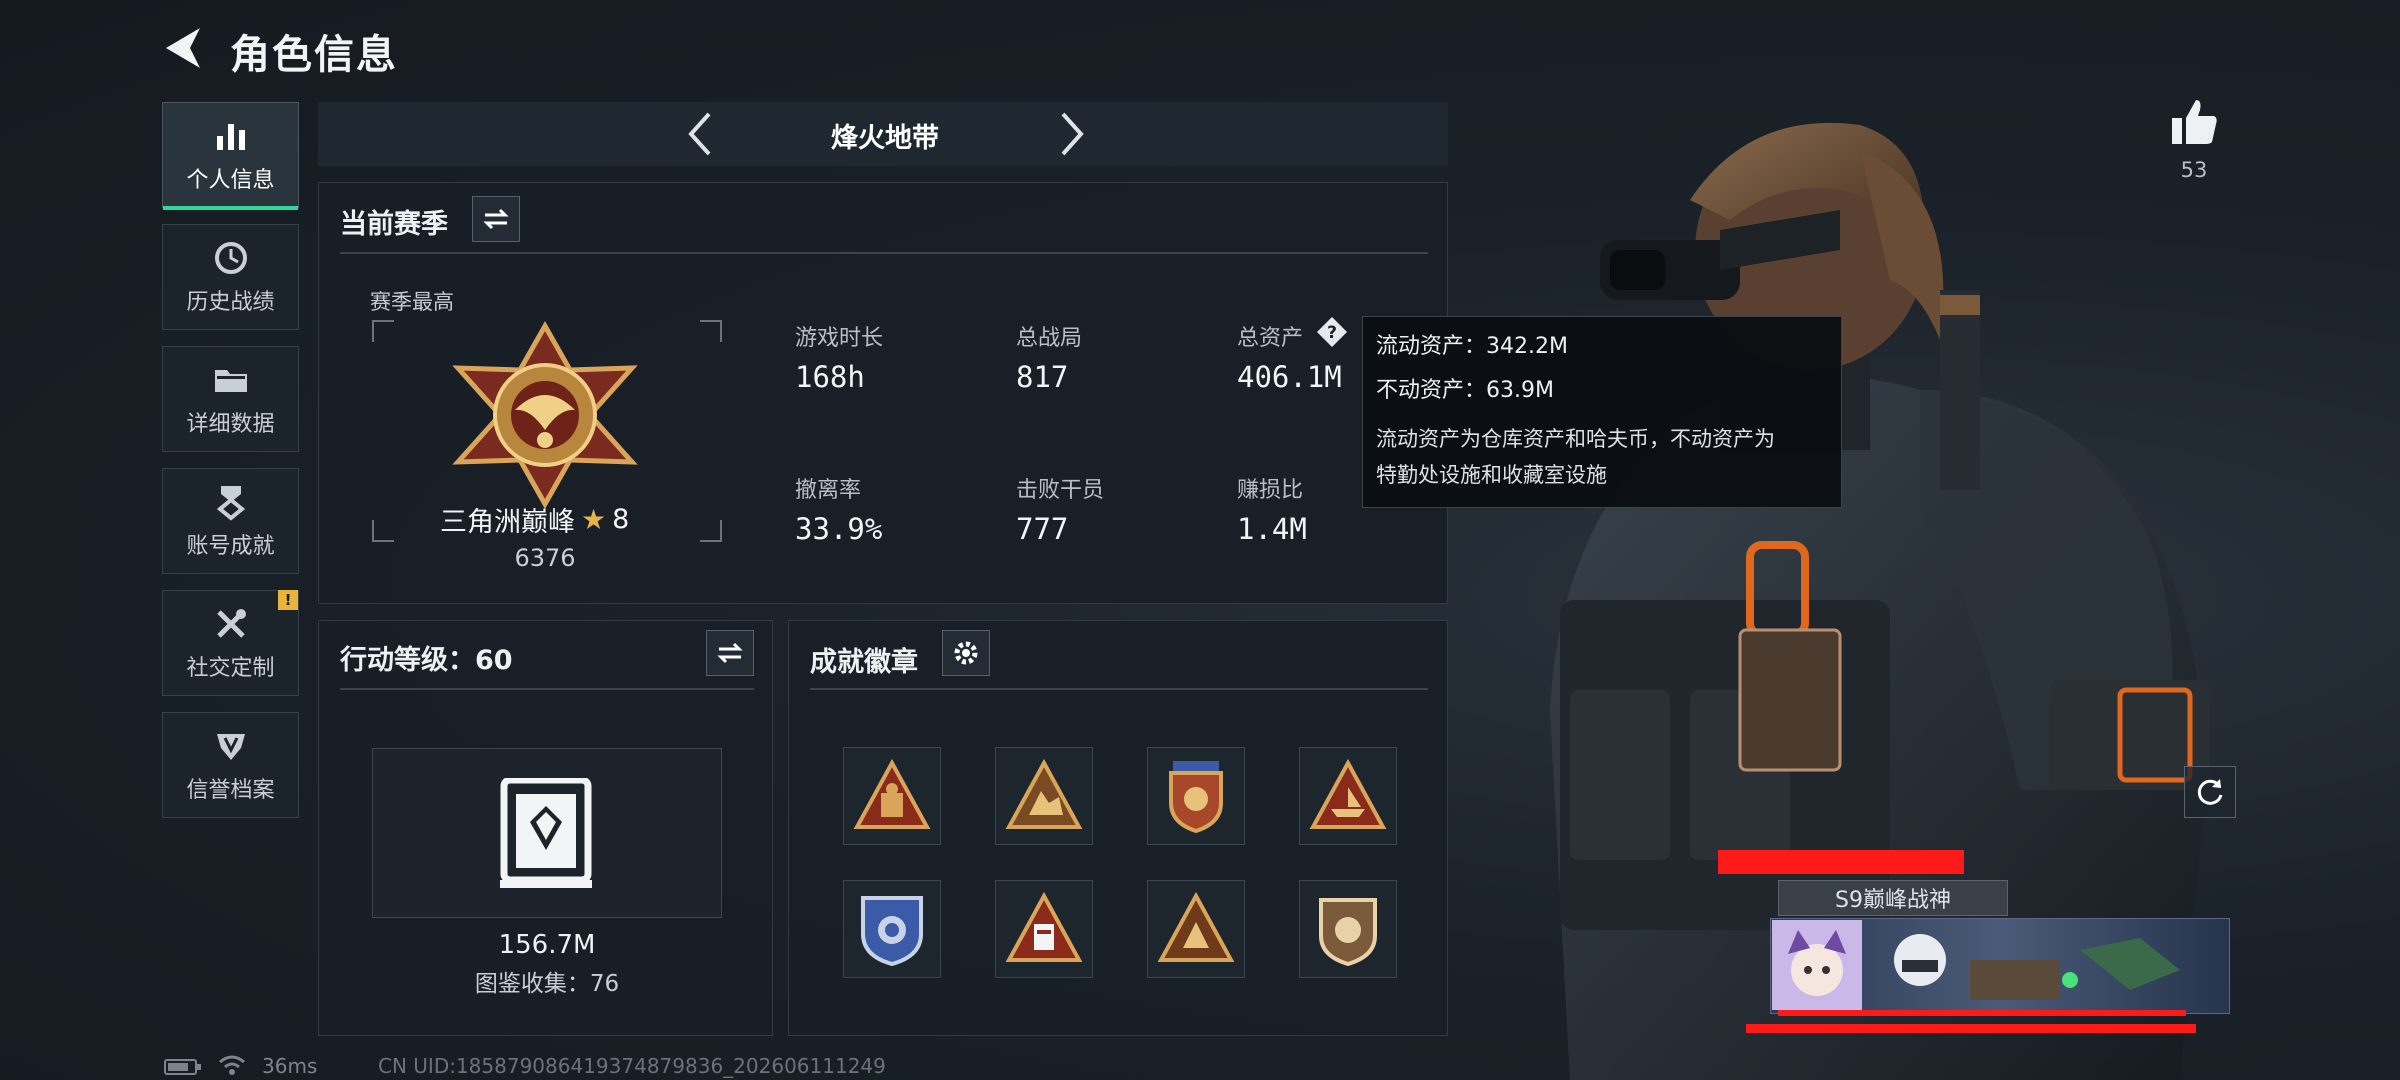 The image size is (2400, 1080). Describe the element at coordinates (547, 945) in the screenshot. I see `action-level-value: 156.7M` at that location.